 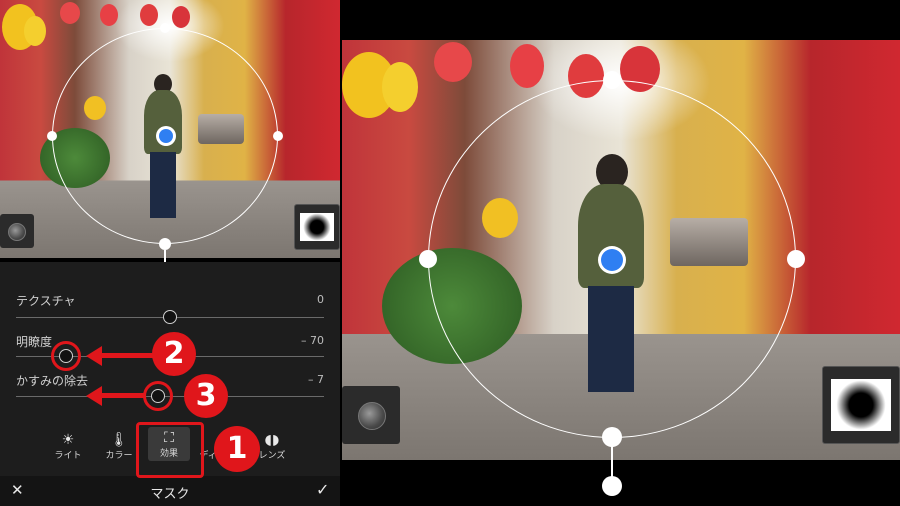 I want to click on mask-handle-bottom-large, so click(x=612, y=437).